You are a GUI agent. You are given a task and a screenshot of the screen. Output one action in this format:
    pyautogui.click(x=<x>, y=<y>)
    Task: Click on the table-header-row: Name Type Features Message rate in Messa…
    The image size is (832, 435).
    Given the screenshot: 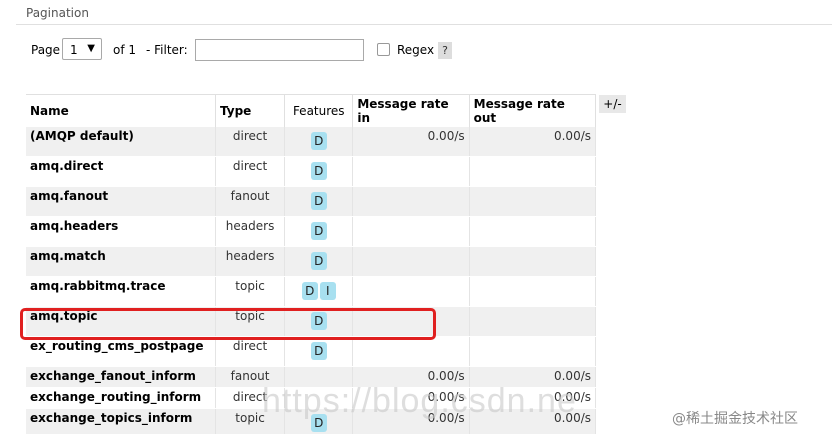 What is the action you would take?
    pyautogui.click(x=311, y=110)
    